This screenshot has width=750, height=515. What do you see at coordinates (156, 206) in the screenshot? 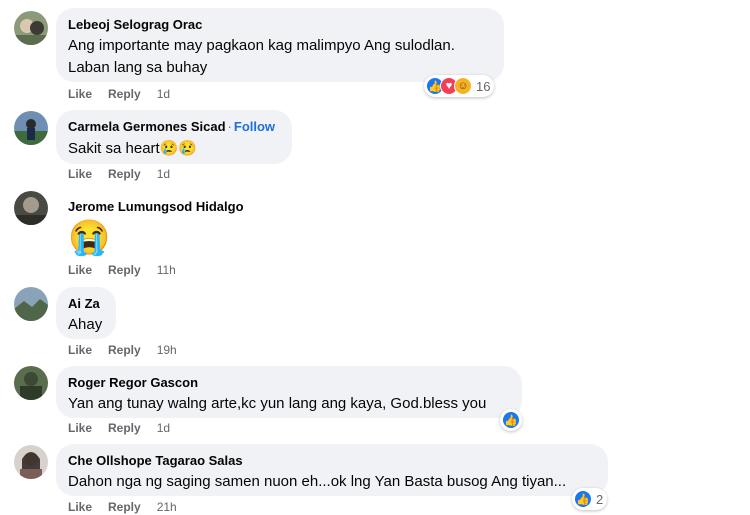
I see `commenter-name: Jerome Lumungsod Hidalgo` at bounding box center [156, 206].